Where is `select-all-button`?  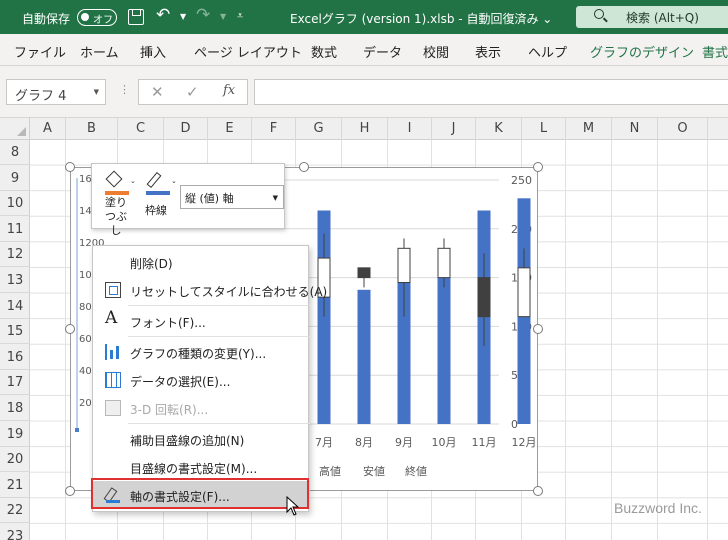
select-all-button is located at coordinates (15, 129).